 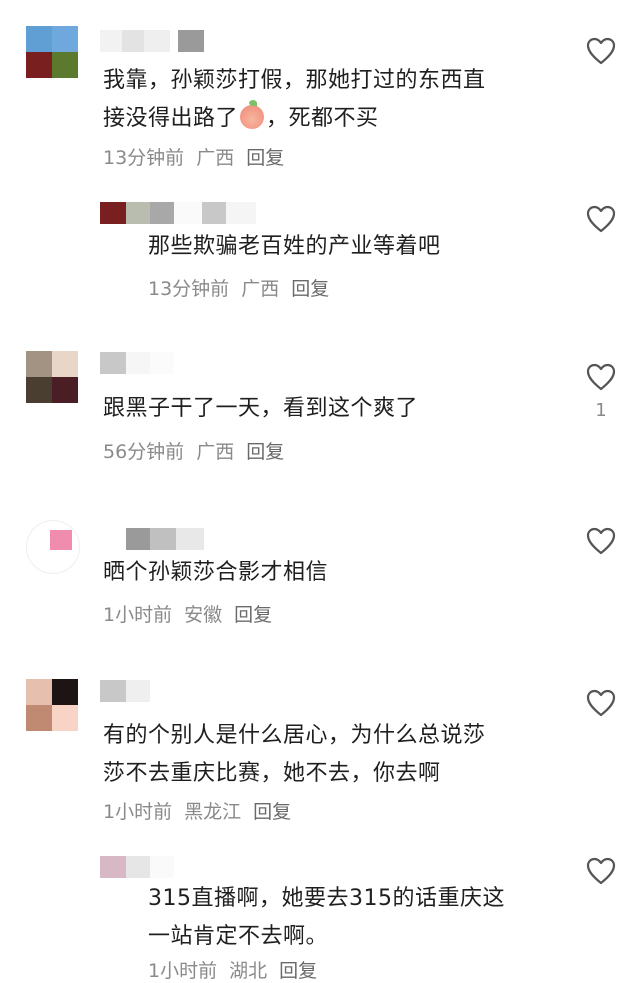 I want to click on comment-text: 315直播啊，她要去315的话重庆这 一站肯定不去啊。, so click(x=326, y=917).